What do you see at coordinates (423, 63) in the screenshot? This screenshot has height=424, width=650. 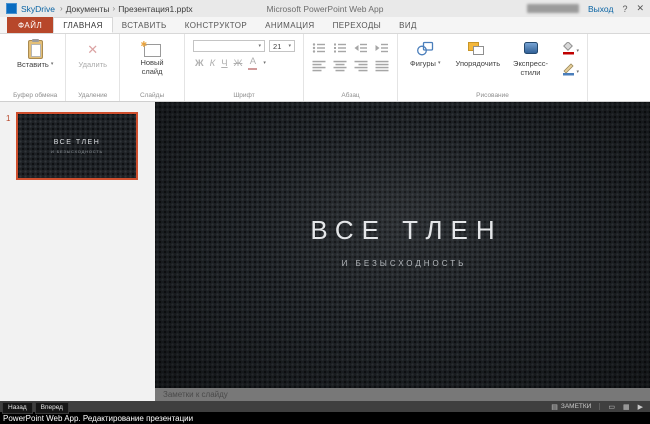 I see `shapes-label: Фигуры` at bounding box center [423, 63].